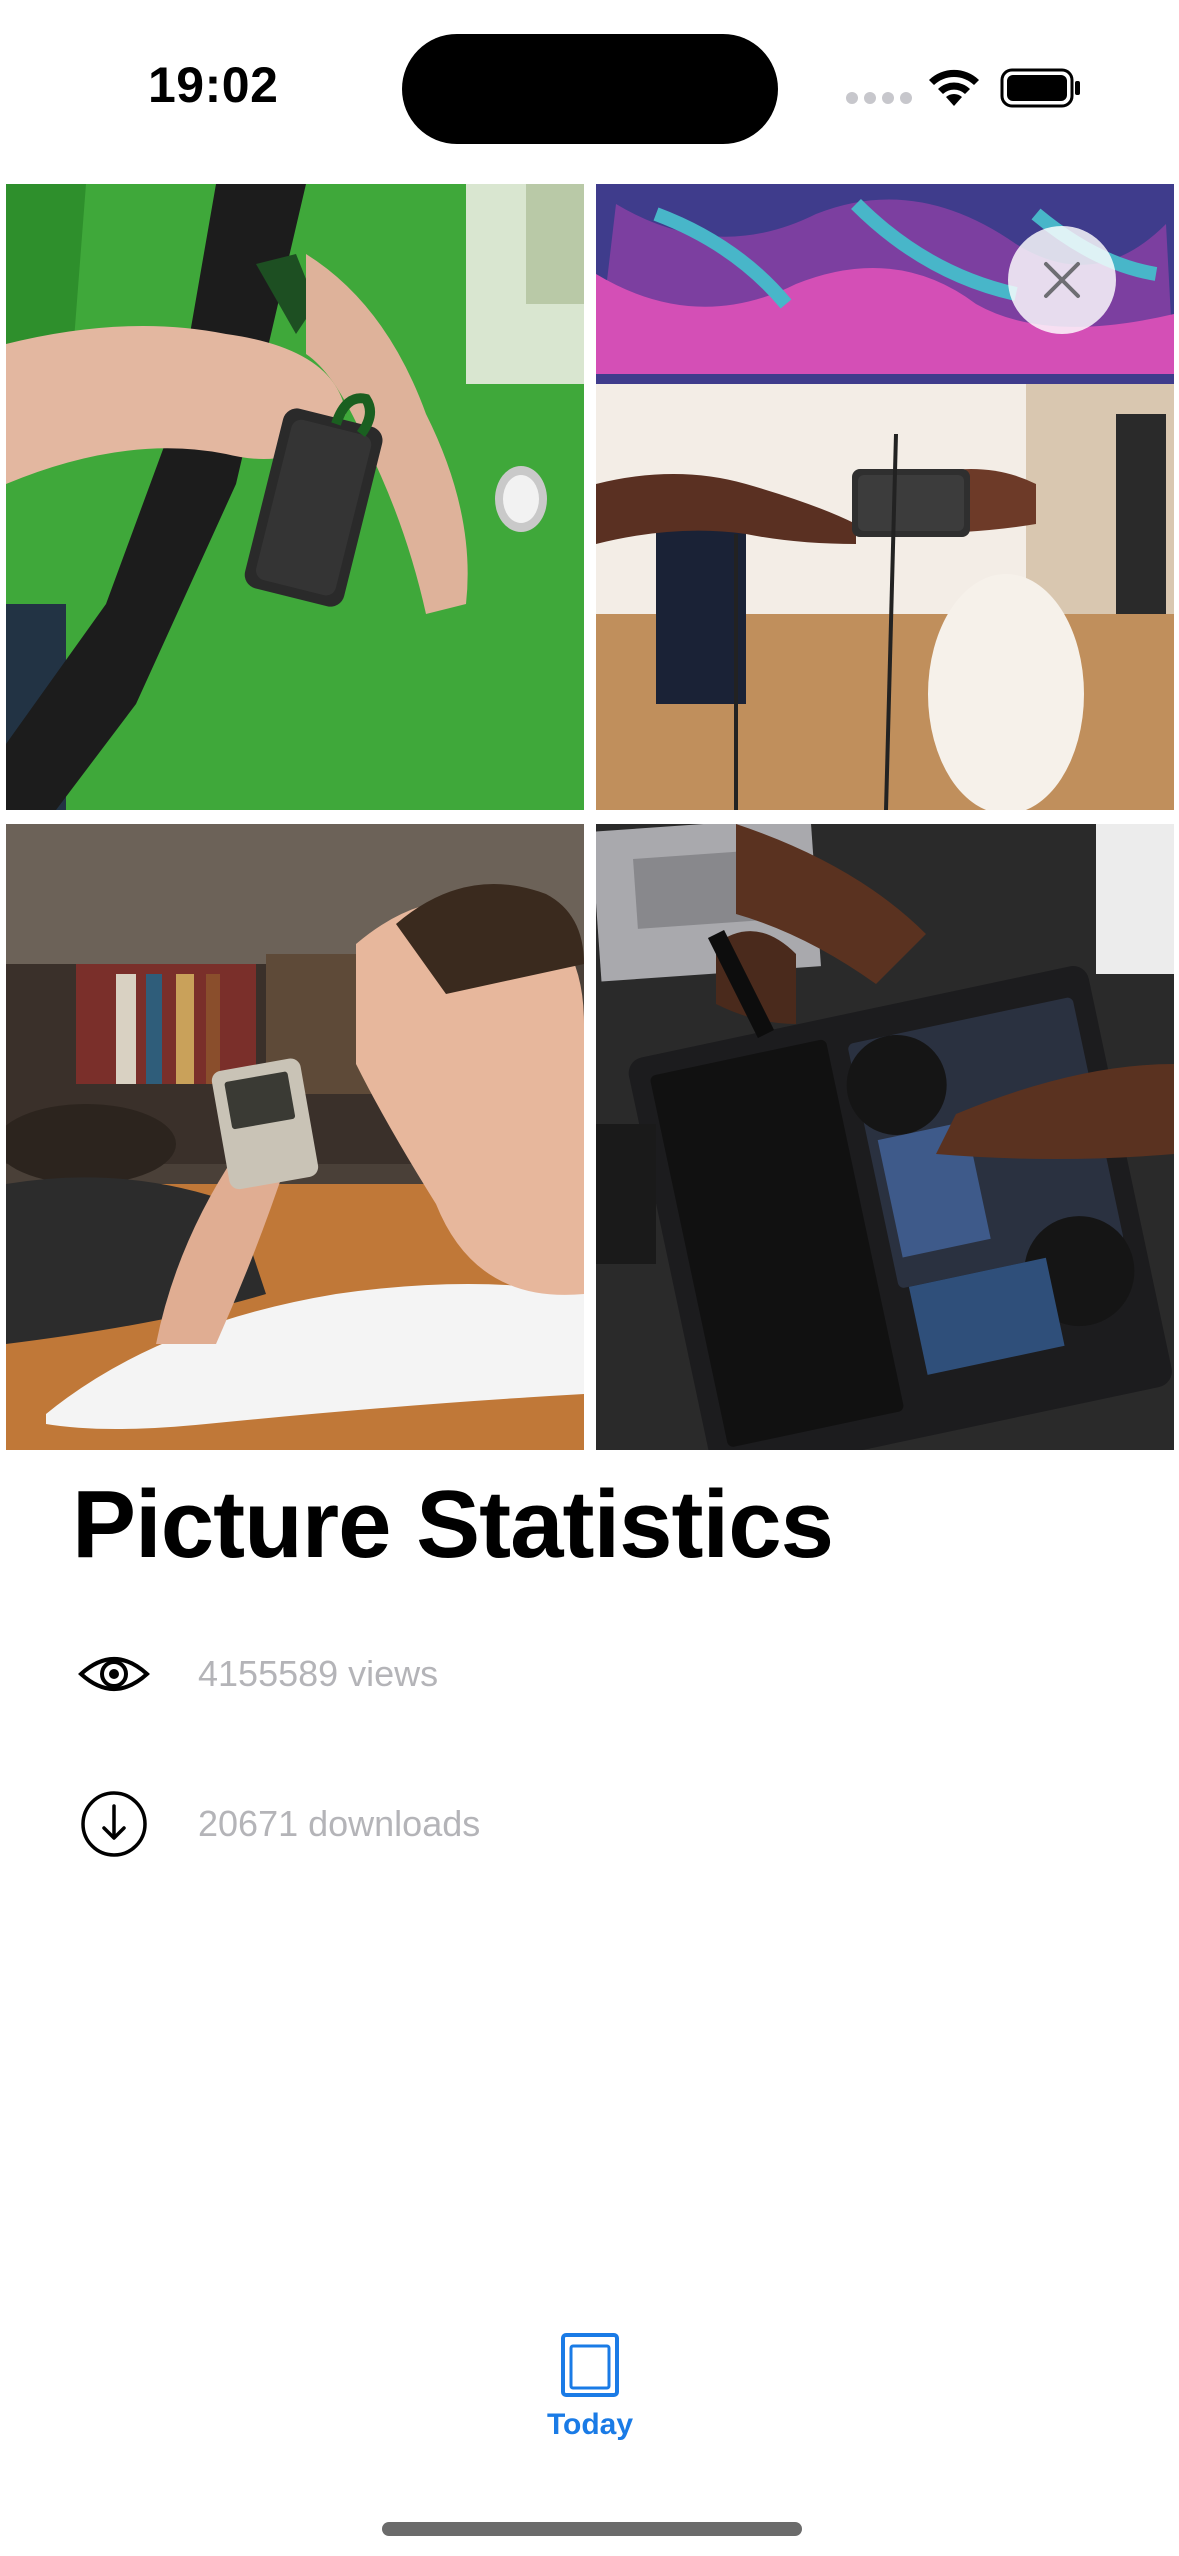  Describe the element at coordinates (213, 85) in the screenshot. I see `status-time: 19:02` at that location.